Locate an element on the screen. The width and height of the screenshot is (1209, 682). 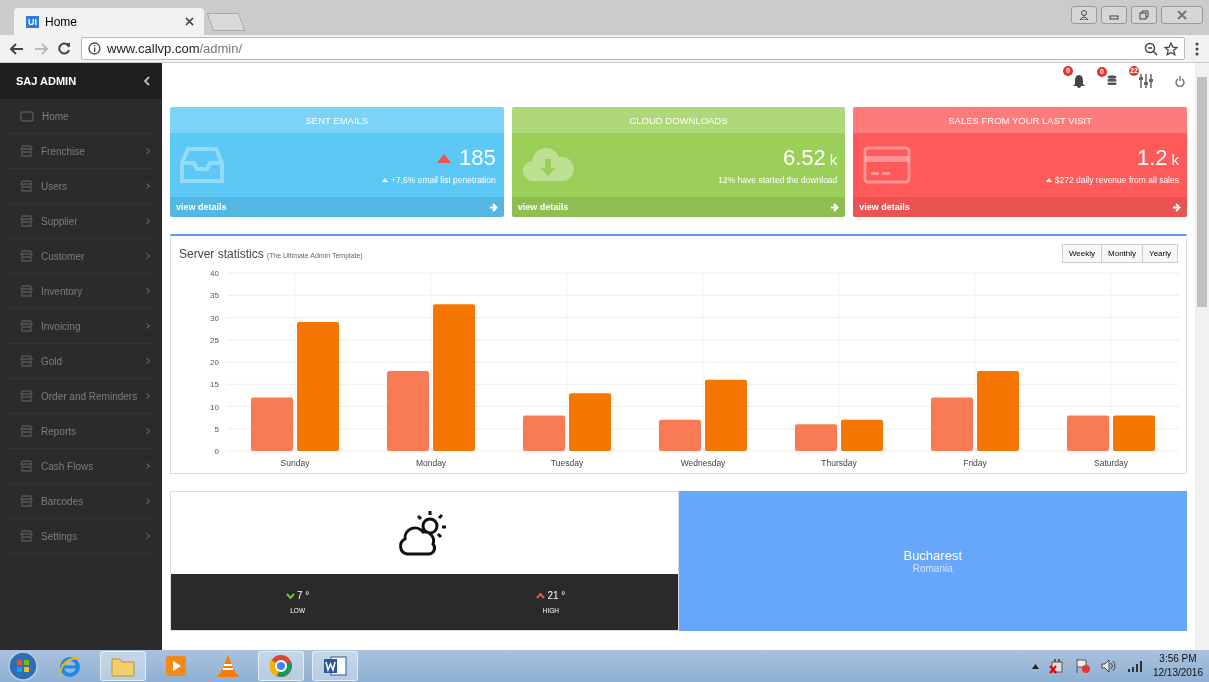
chevron-down-icon is located at coordinates (290, 595).